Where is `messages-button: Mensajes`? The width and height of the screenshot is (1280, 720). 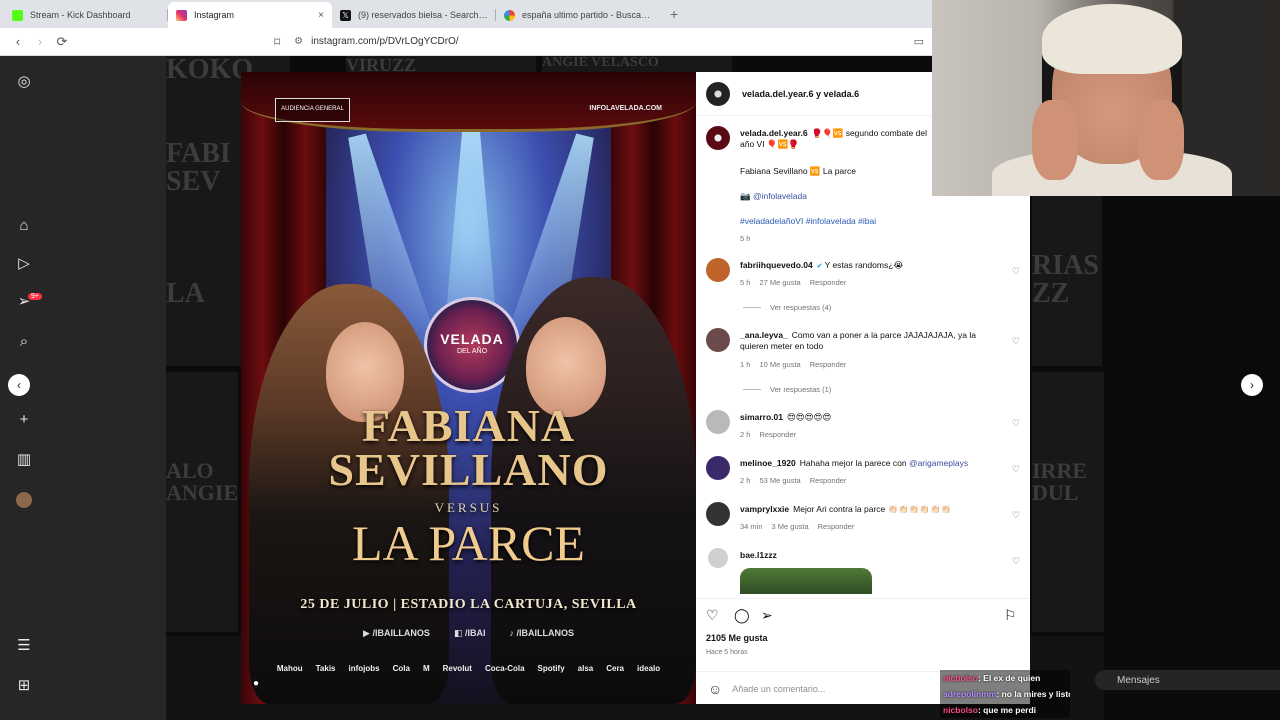
messages-button: Mensajes is located at coordinates (1187, 680).